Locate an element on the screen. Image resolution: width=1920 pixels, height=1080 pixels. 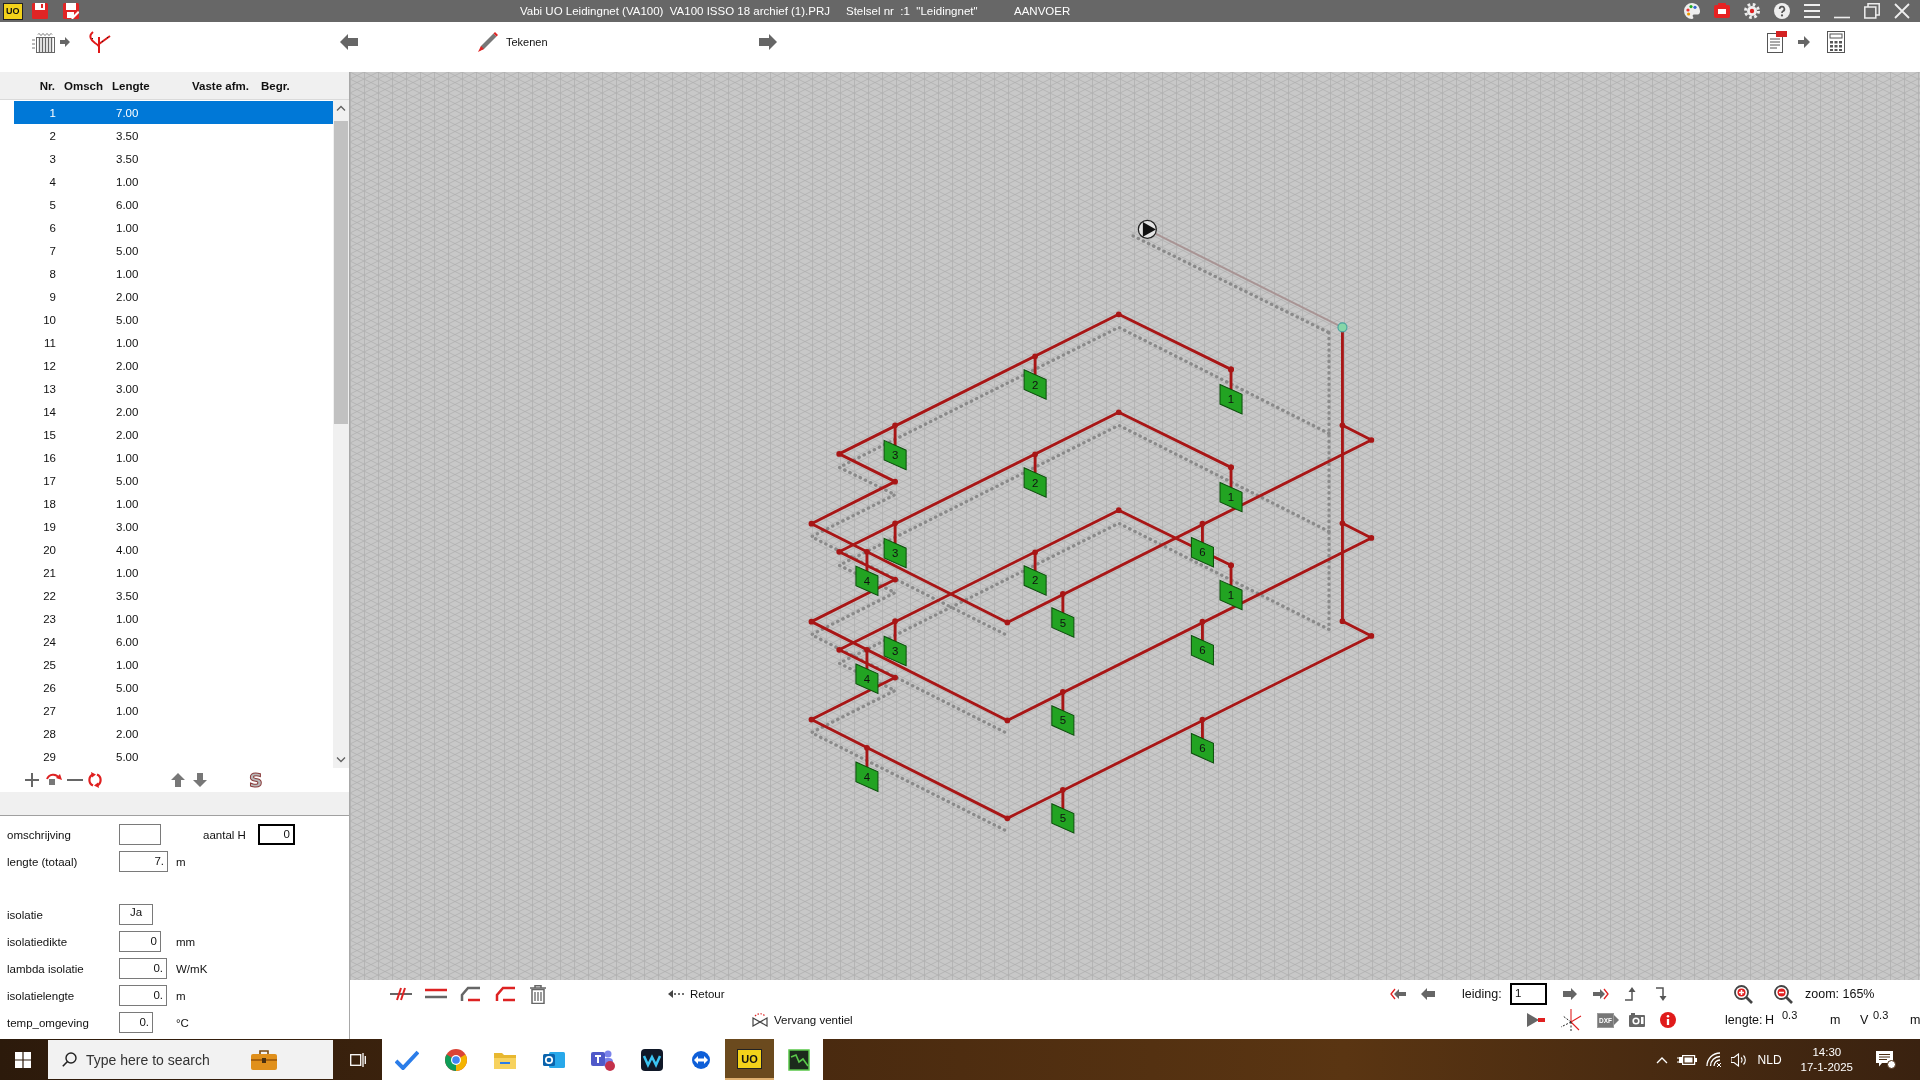
double-arrow-left-icon is located at coordinates (1398, 994).